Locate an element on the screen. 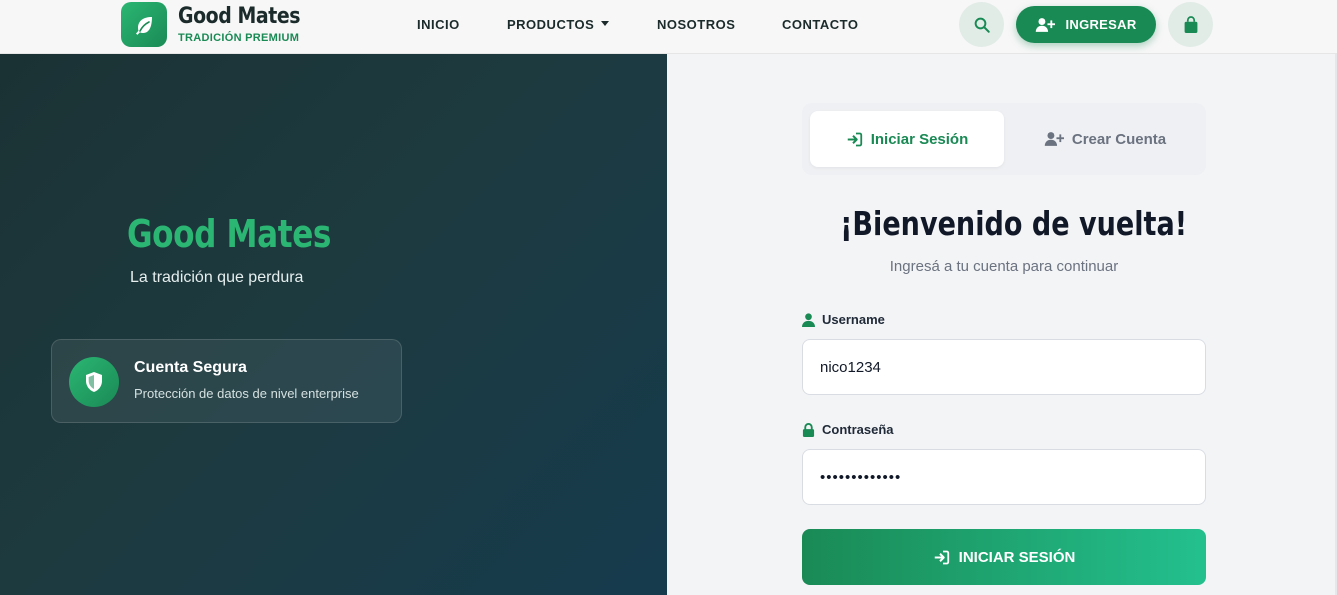 Image resolution: width=1337 pixels, height=595 pixels. nav-link-contacto: CONTACTO is located at coordinates (820, 24).